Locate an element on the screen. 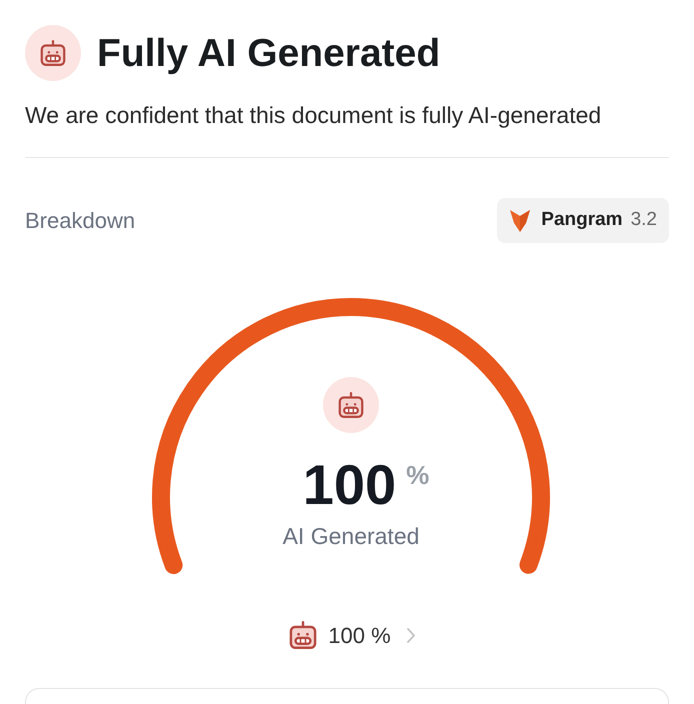 This screenshot has width=694, height=704. segment-row: 100 % is located at coordinates (351, 635).